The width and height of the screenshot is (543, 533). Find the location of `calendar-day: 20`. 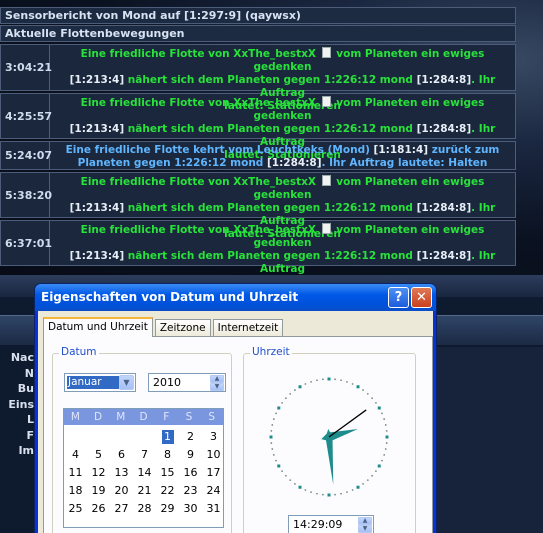

calendar-day: 20 is located at coordinates (121, 491).